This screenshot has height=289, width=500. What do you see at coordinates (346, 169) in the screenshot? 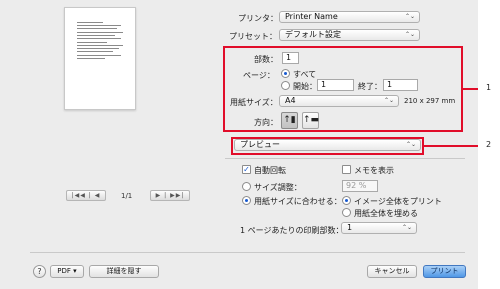
I see `show-notes-checkbox` at bounding box center [346, 169].